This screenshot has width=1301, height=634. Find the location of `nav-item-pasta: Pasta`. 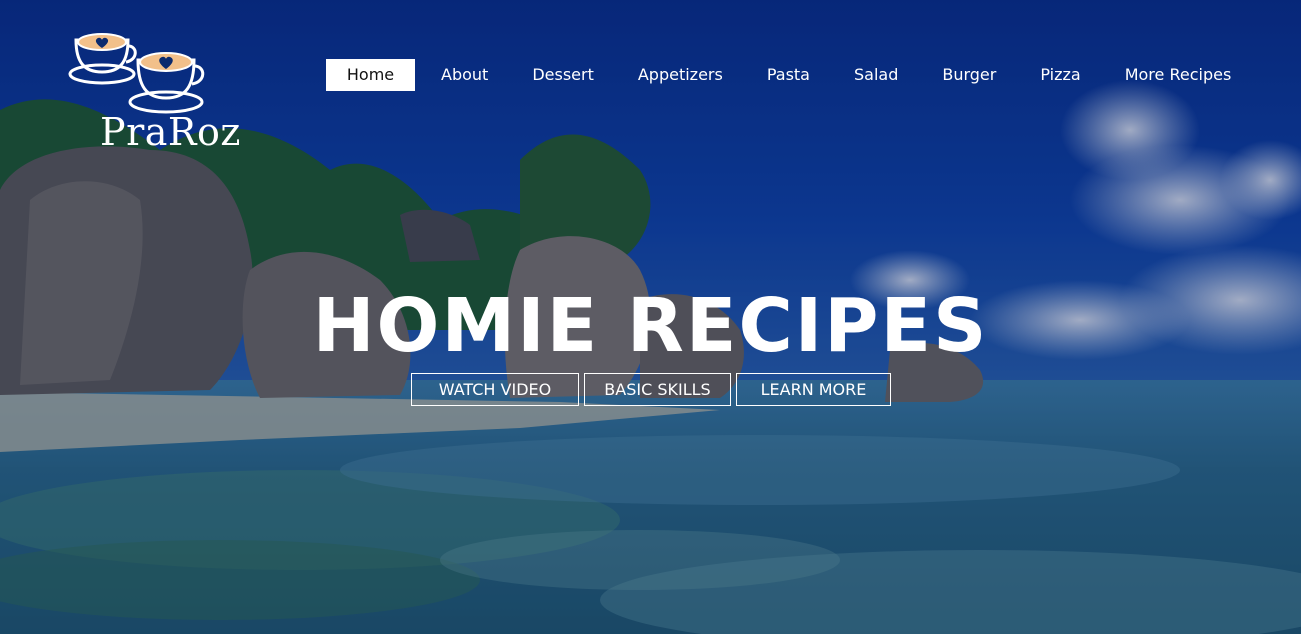

nav-item-pasta: Pasta is located at coordinates (788, 75).